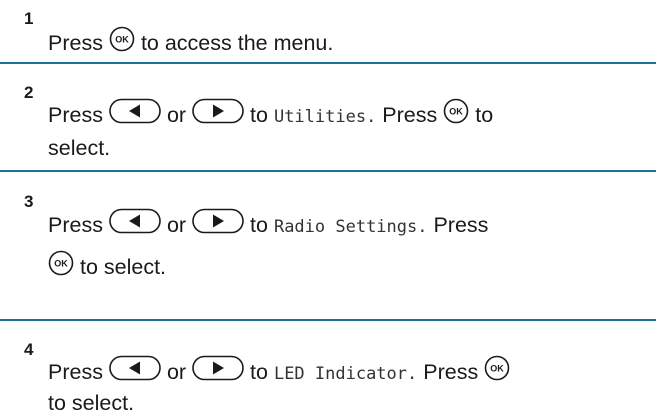  I want to click on step-word: to access the menu., so click(237, 43).